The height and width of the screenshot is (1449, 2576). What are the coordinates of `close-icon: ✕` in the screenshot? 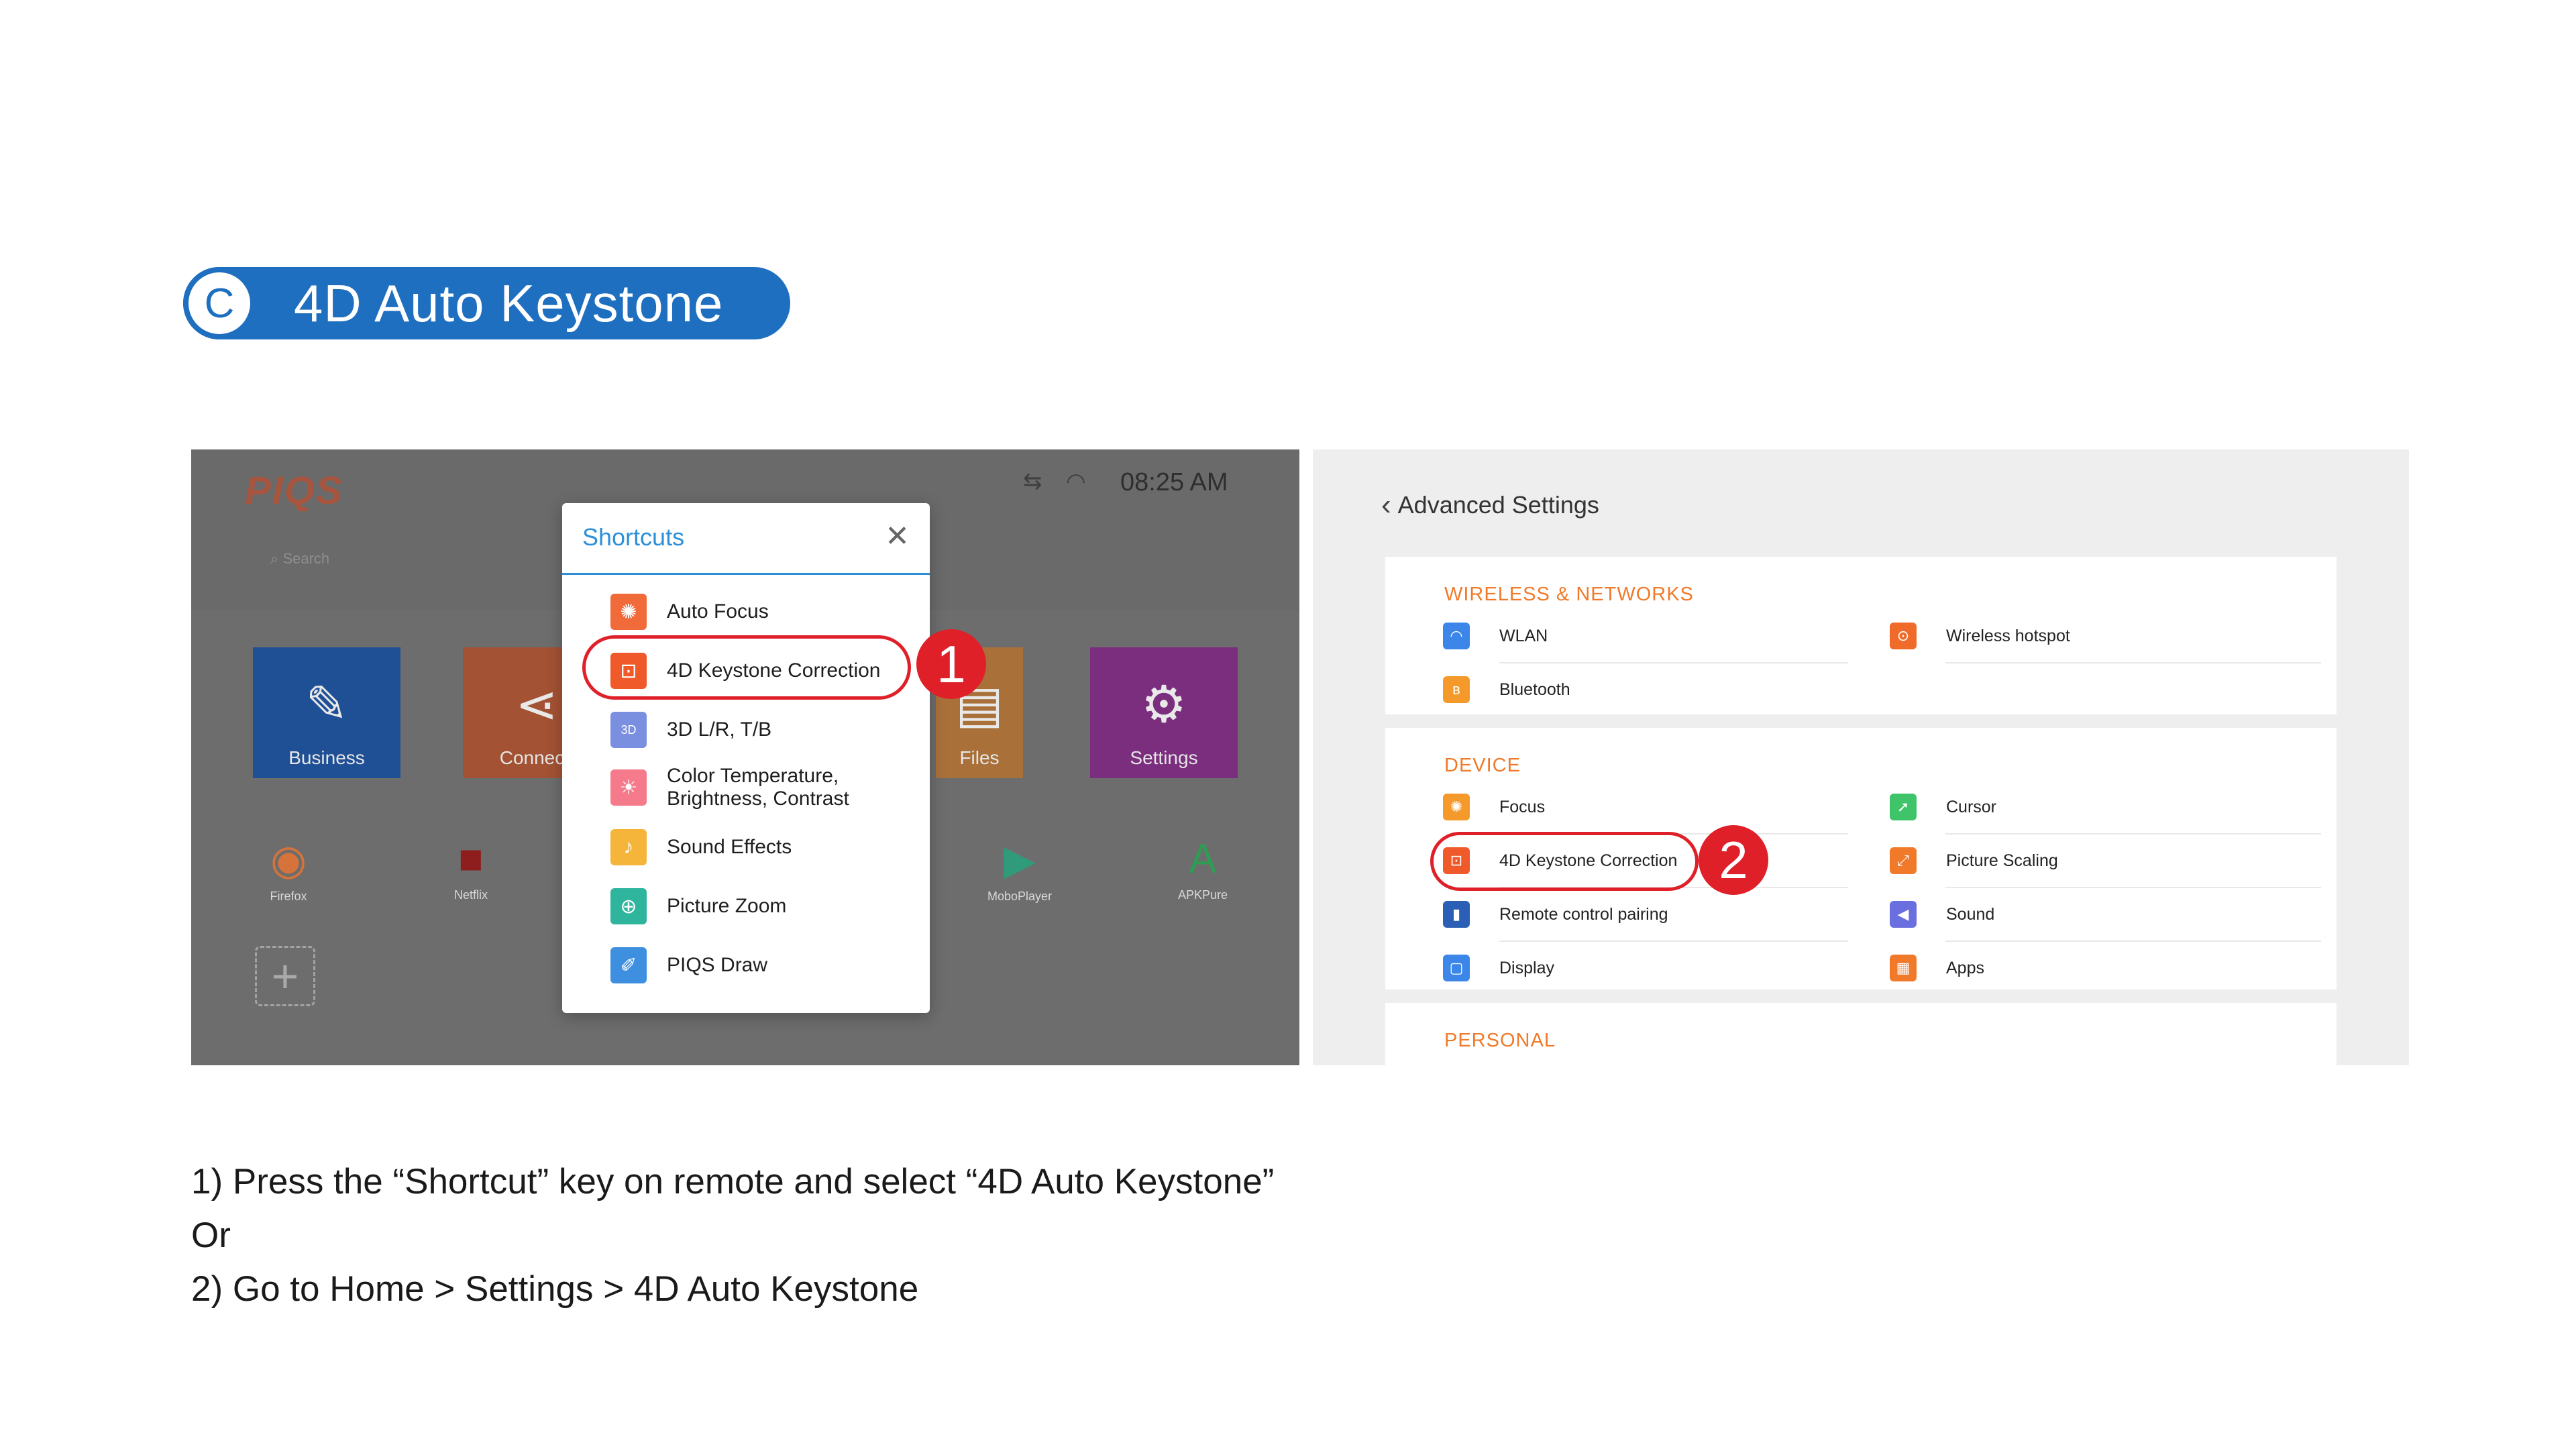 It's located at (897, 536).